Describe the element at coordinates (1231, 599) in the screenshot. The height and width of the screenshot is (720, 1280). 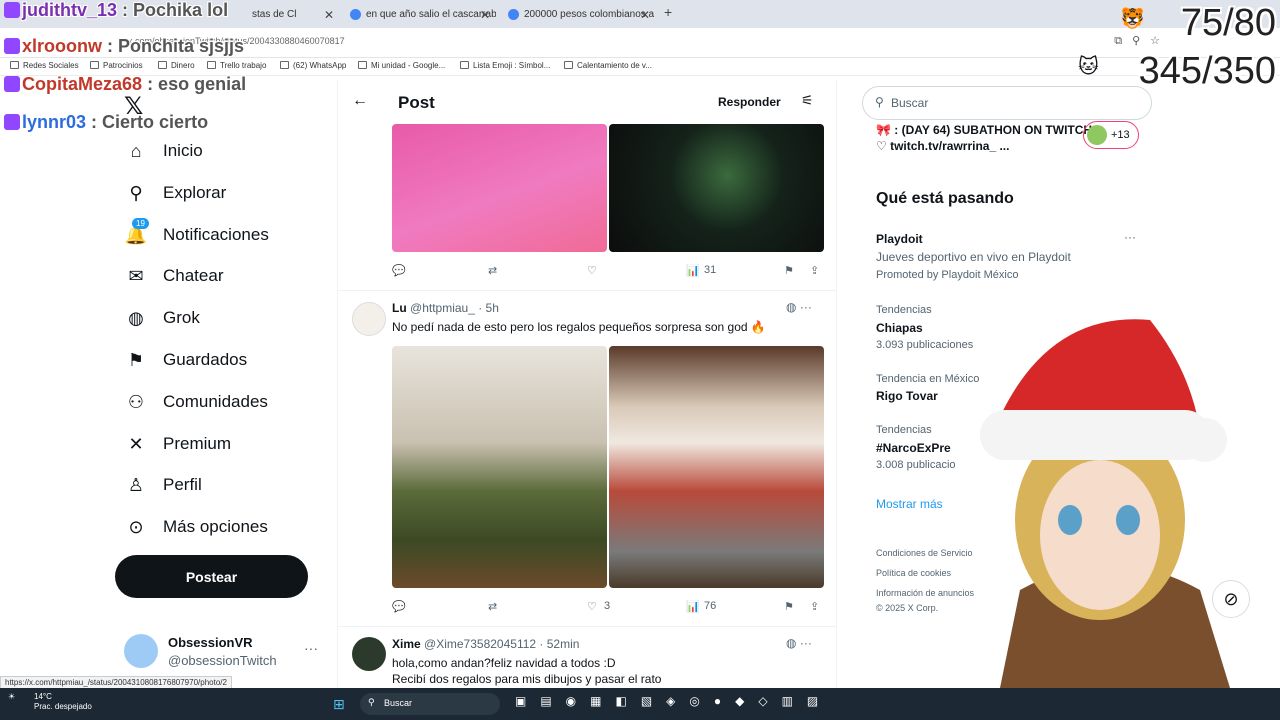
I see `grok-float-icon: ⊘` at that location.